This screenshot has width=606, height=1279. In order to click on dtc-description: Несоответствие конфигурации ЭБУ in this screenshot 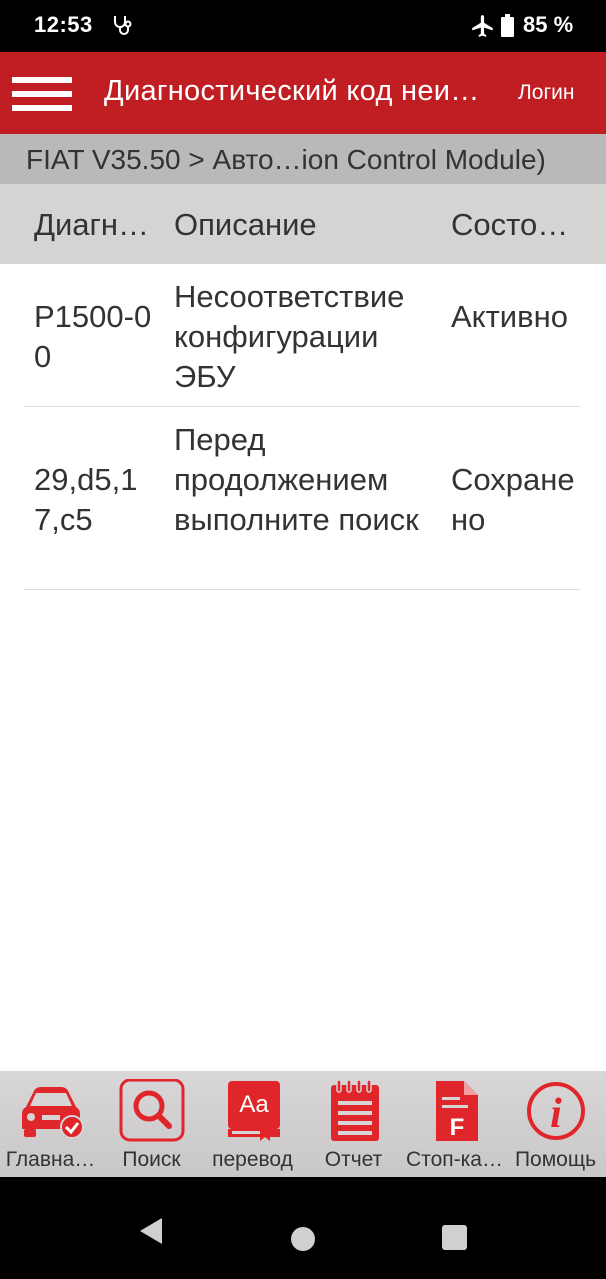, I will do `click(289, 336)`.